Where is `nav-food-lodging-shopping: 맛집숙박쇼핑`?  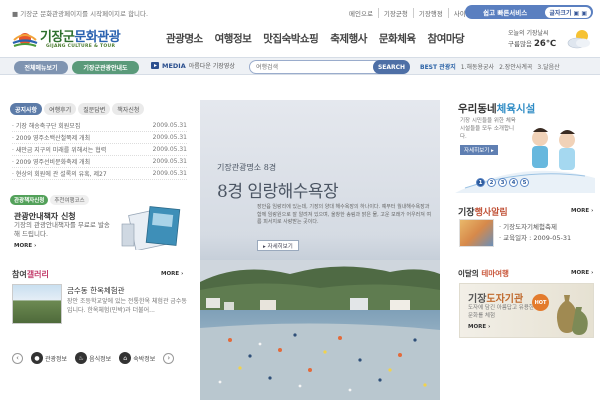
nav-food-lodging-shopping: 맛집숙박쇼핑 is located at coordinates (290, 38).